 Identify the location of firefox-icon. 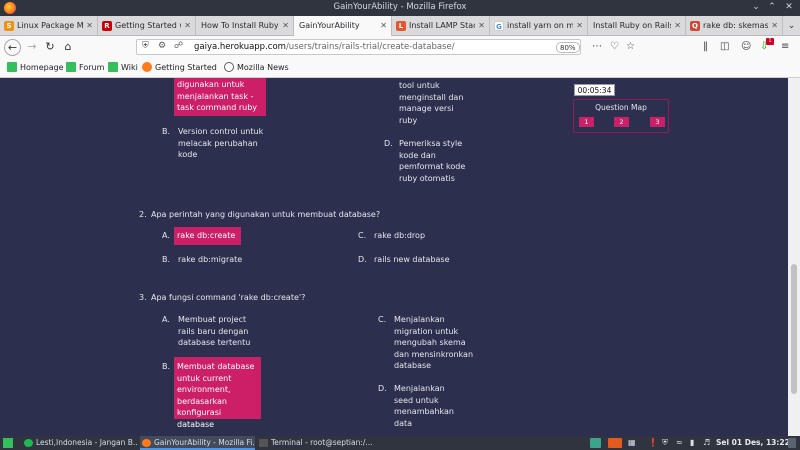
(147, 67).